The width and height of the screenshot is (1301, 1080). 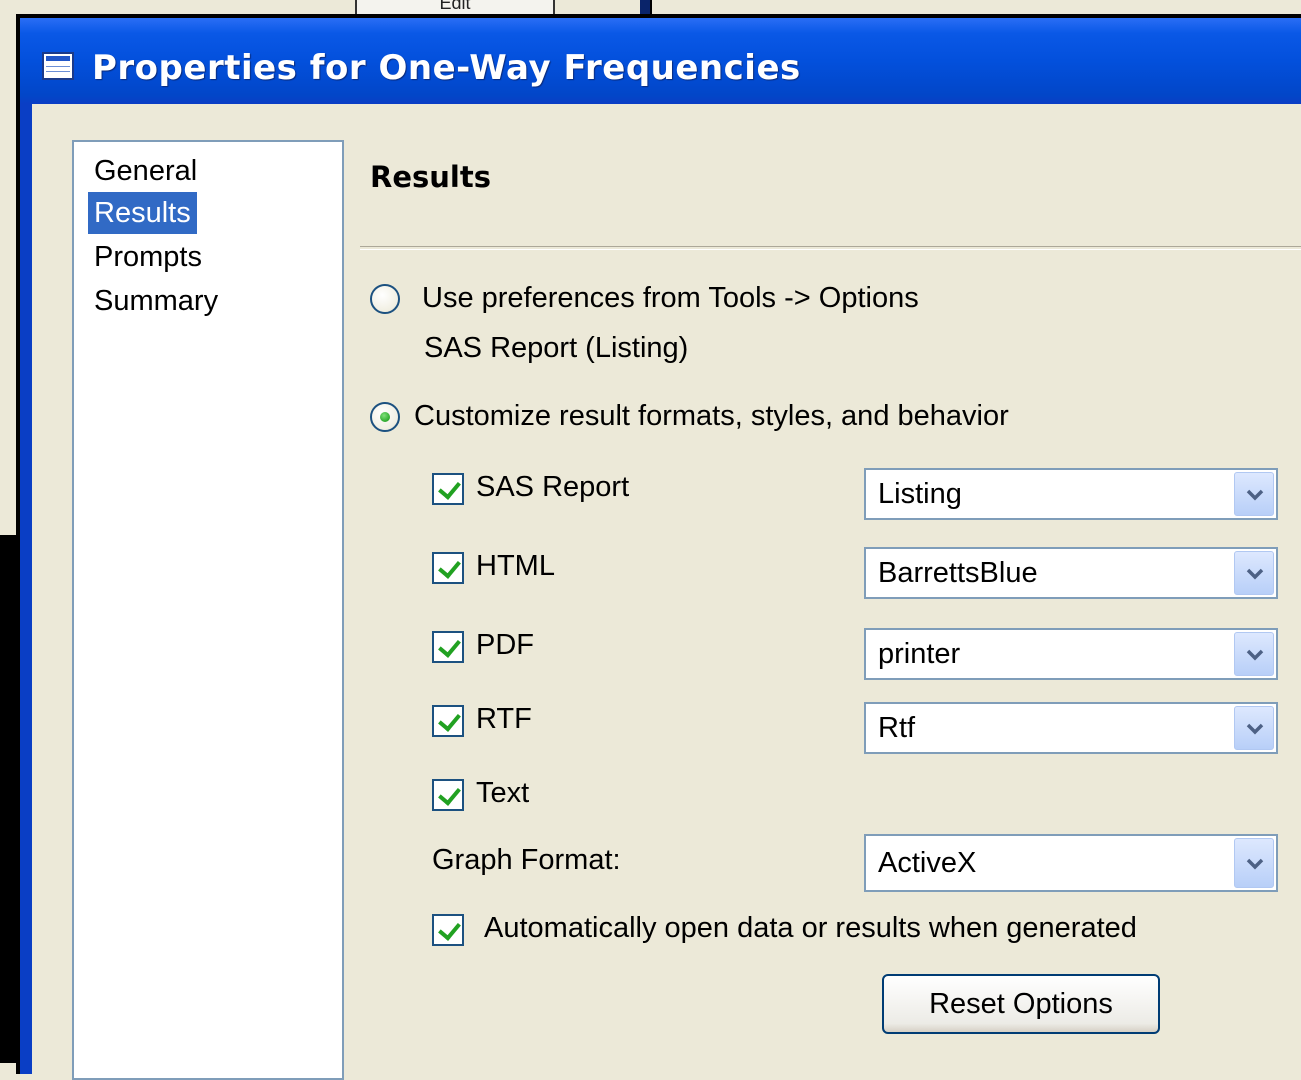 What do you see at coordinates (927, 863) in the screenshot?
I see `graph-format-value: ActiveX` at bounding box center [927, 863].